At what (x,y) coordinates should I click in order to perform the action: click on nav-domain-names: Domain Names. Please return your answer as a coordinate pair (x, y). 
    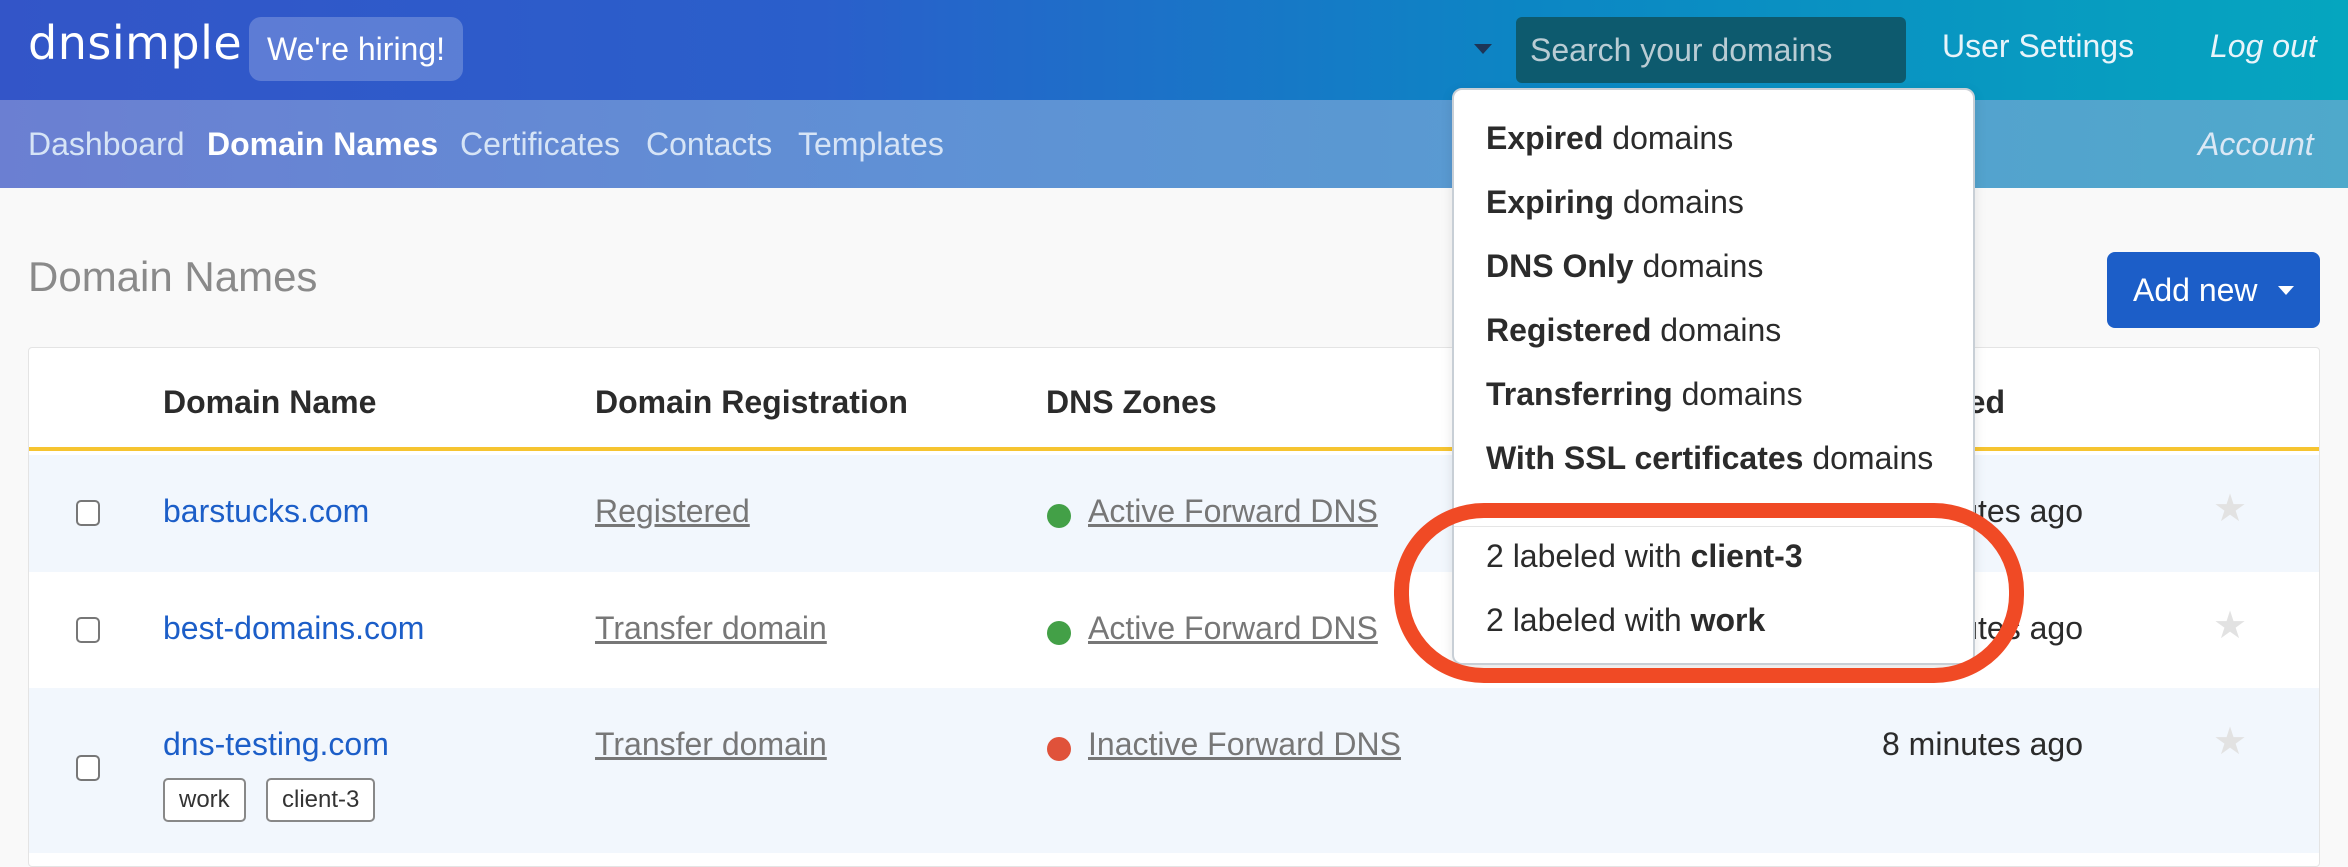
    Looking at the image, I should click on (322, 144).